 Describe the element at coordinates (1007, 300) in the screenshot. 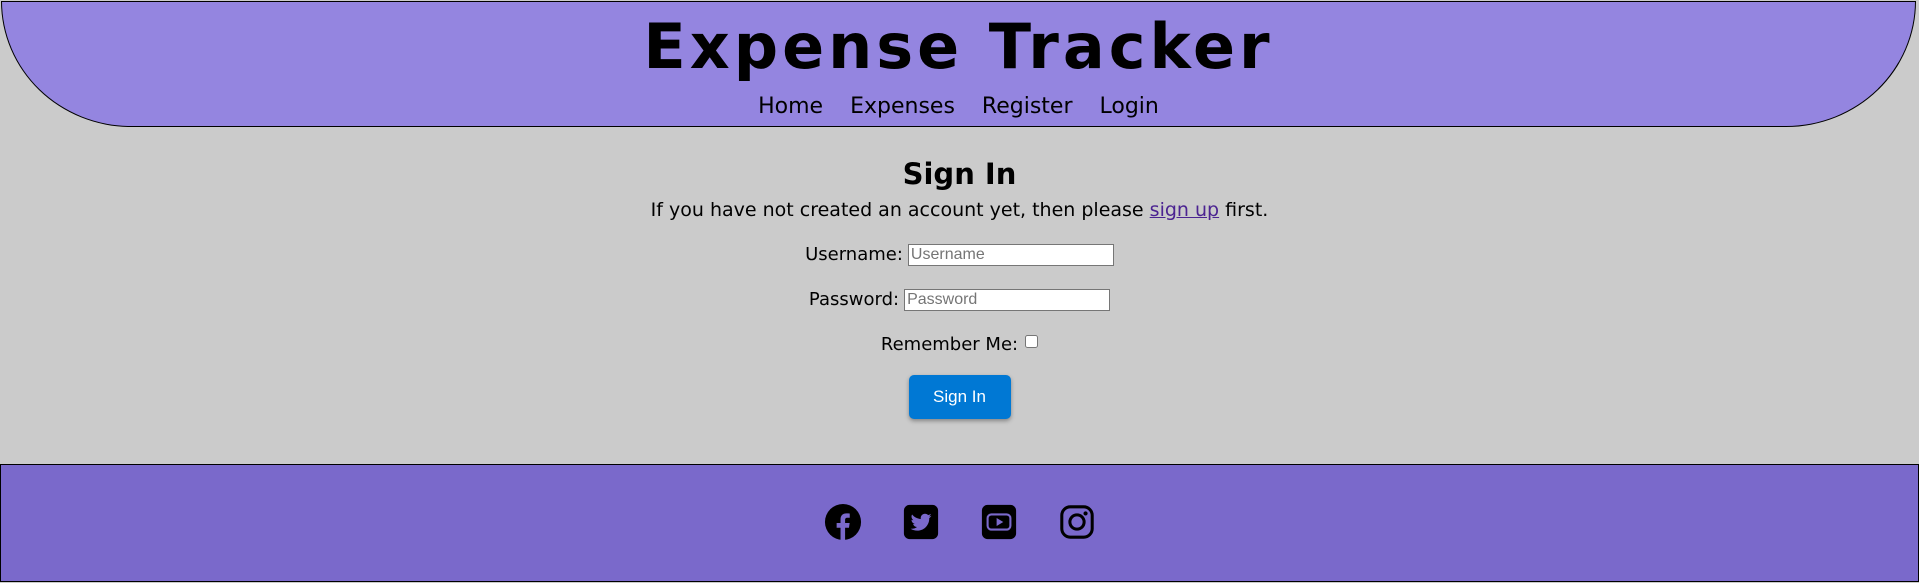

I see `password-input` at that location.